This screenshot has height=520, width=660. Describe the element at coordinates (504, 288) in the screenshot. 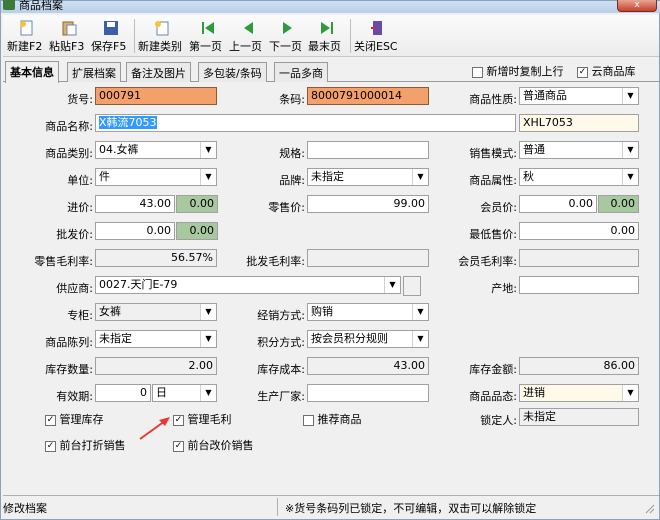

I see `origin-label: 产地:` at that location.